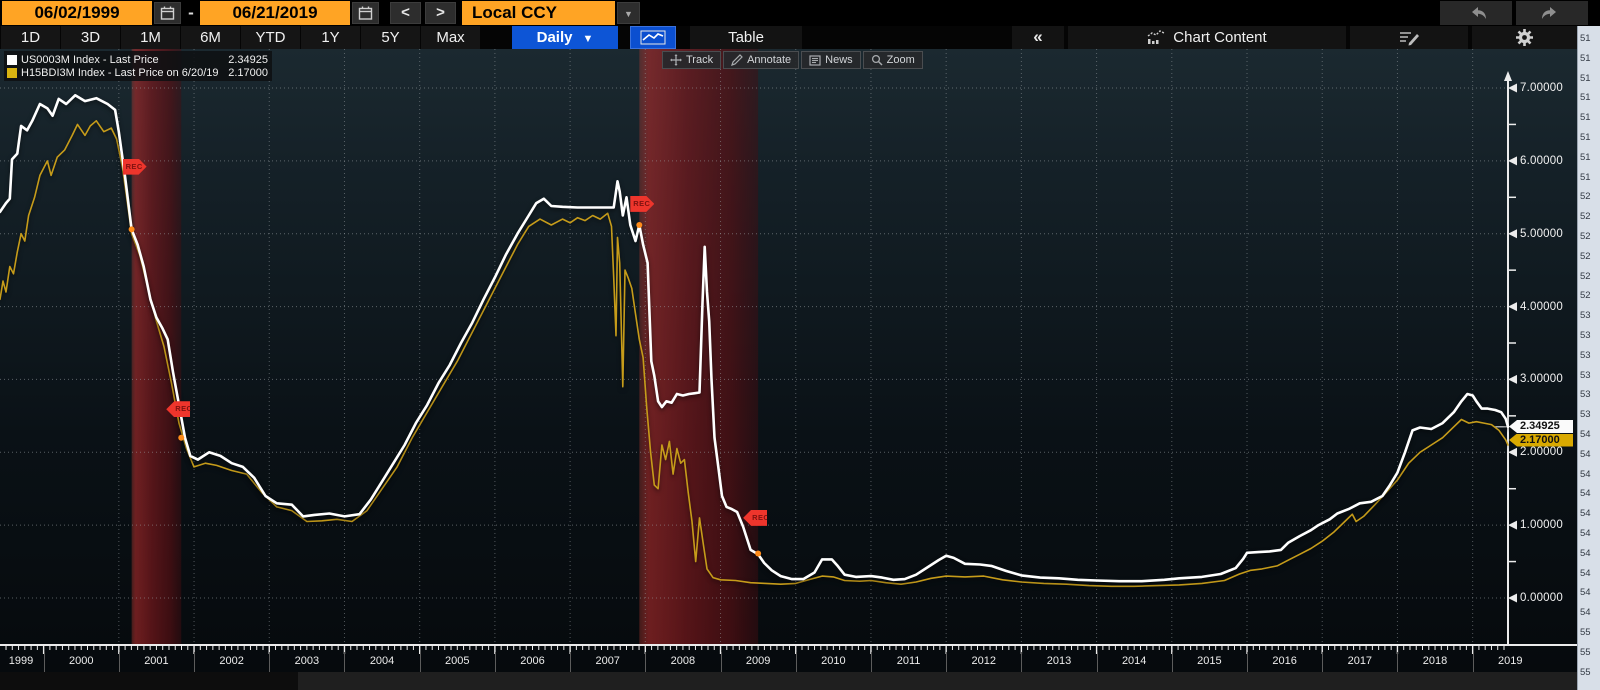 The height and width of the screenshot is (690, 1600). Describe the element at coordinates (390, 37) in the screenshot. I see `range-button-5y: 5Y` at that location.